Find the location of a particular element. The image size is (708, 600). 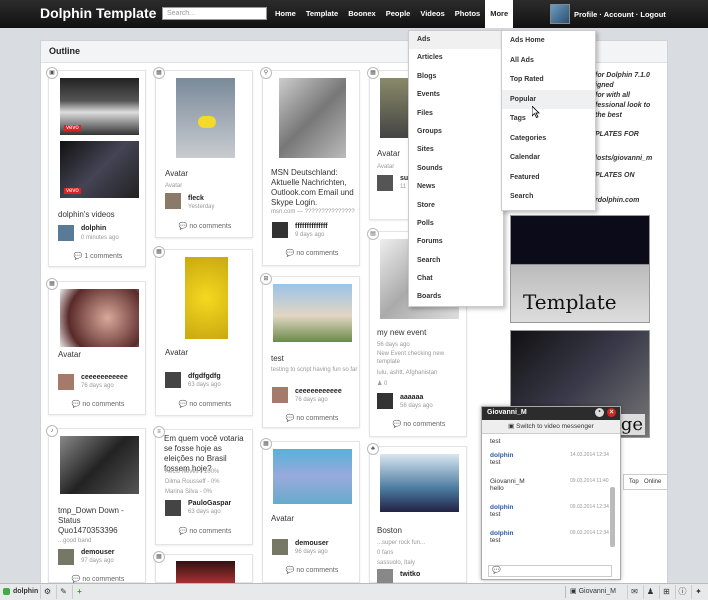

video-thumb-2: vevo is located at coordinates (99, 169).